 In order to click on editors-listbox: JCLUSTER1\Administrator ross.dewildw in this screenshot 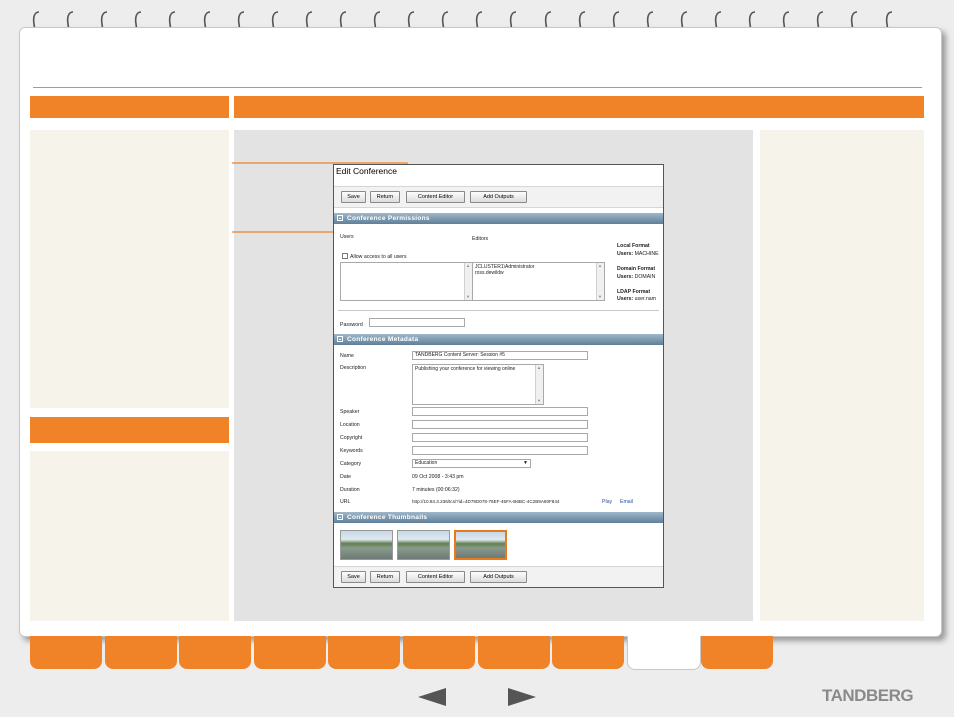, I will do `click(538, 281)`.